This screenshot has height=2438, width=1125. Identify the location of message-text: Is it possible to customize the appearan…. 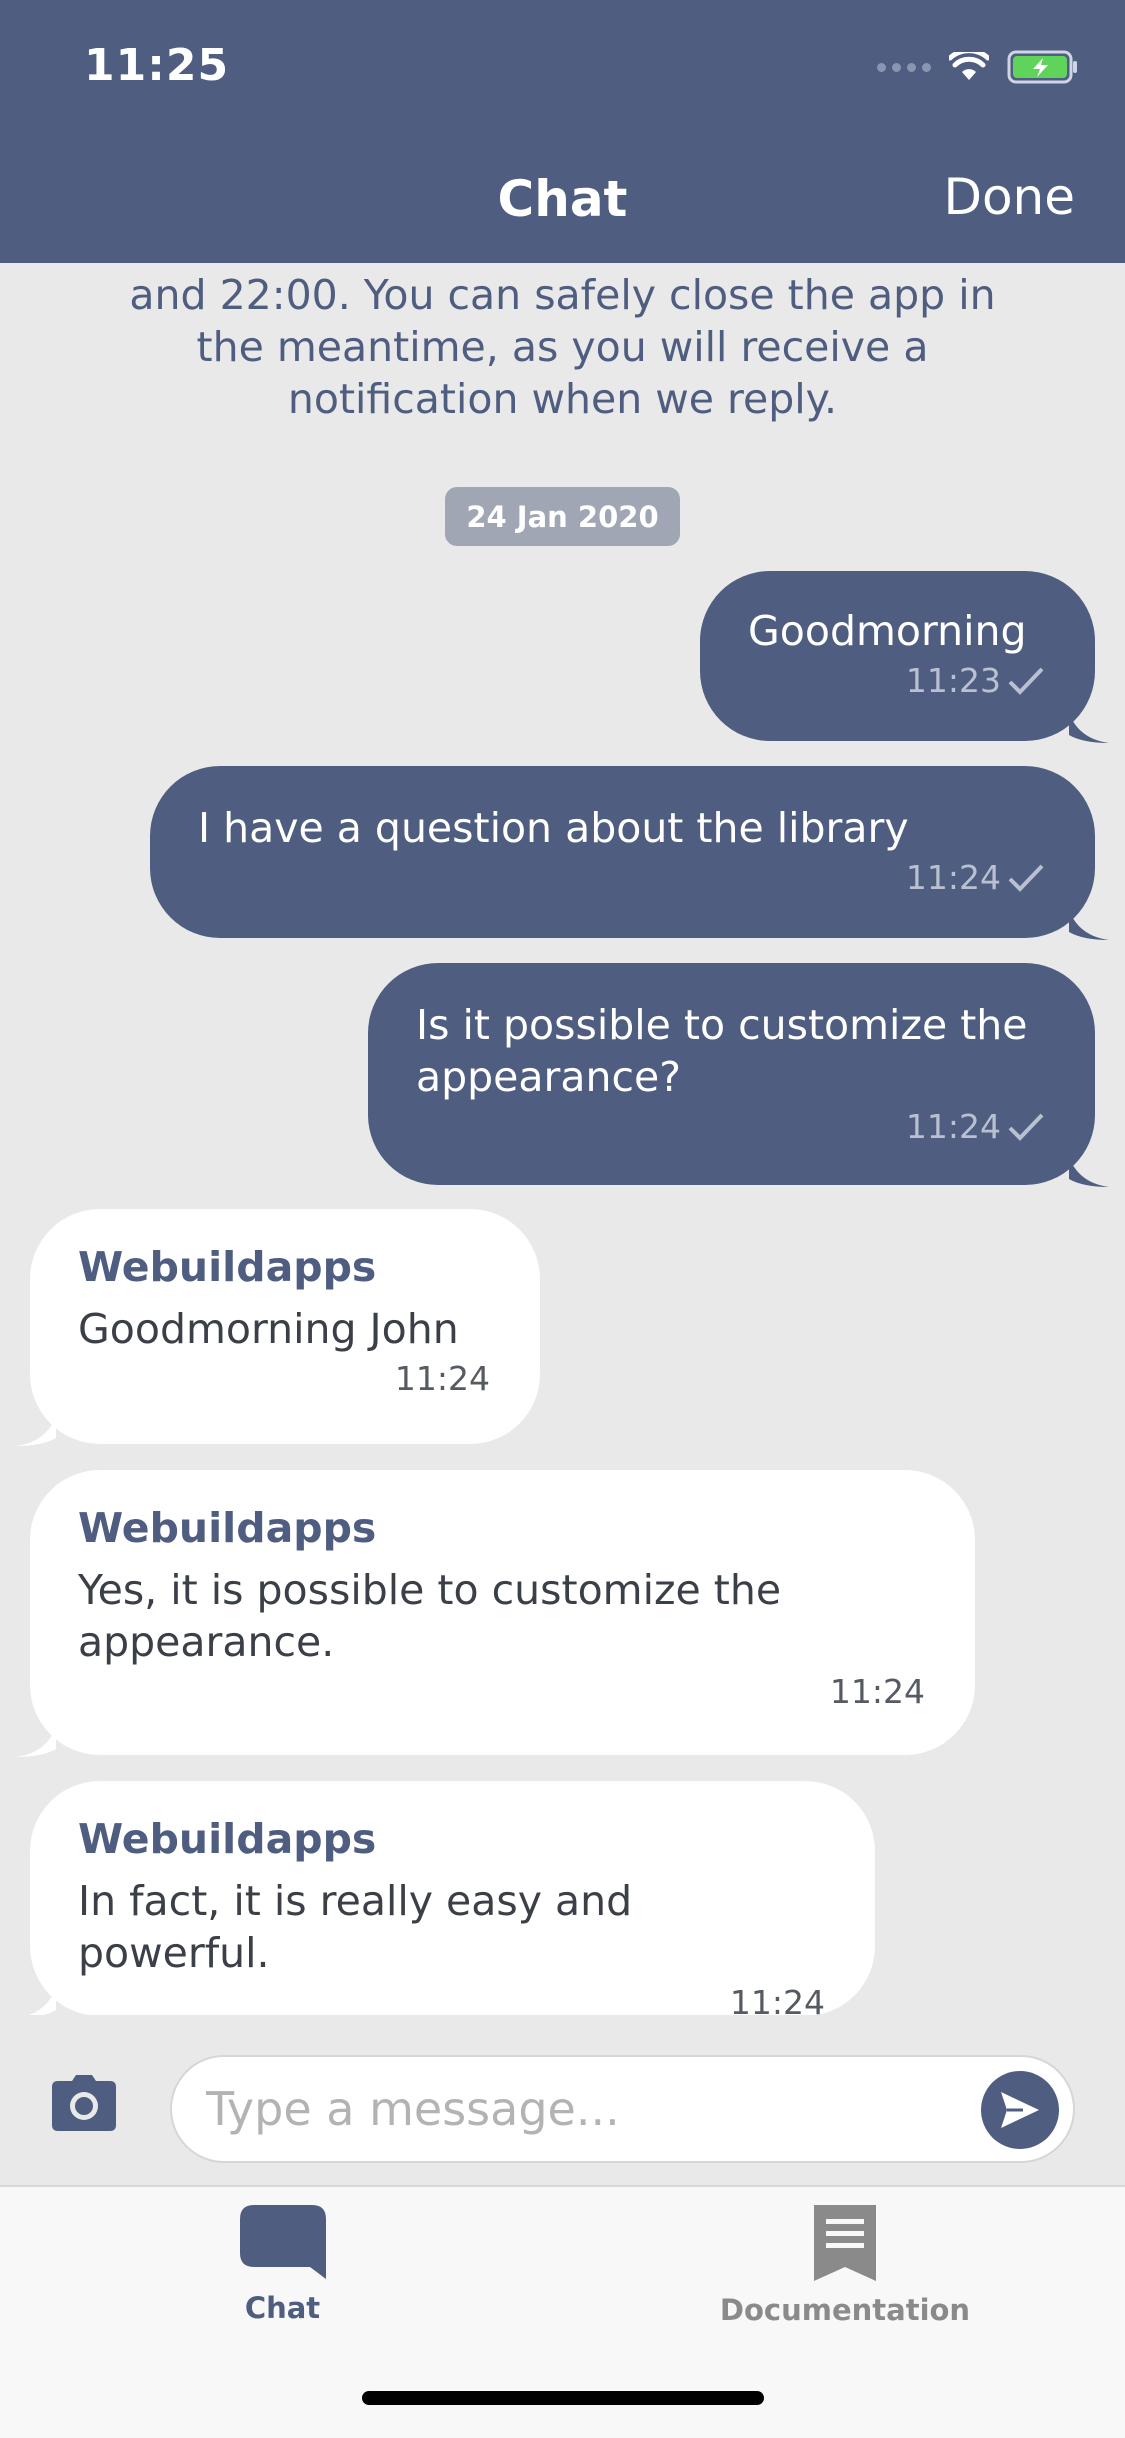
(722, 1051).